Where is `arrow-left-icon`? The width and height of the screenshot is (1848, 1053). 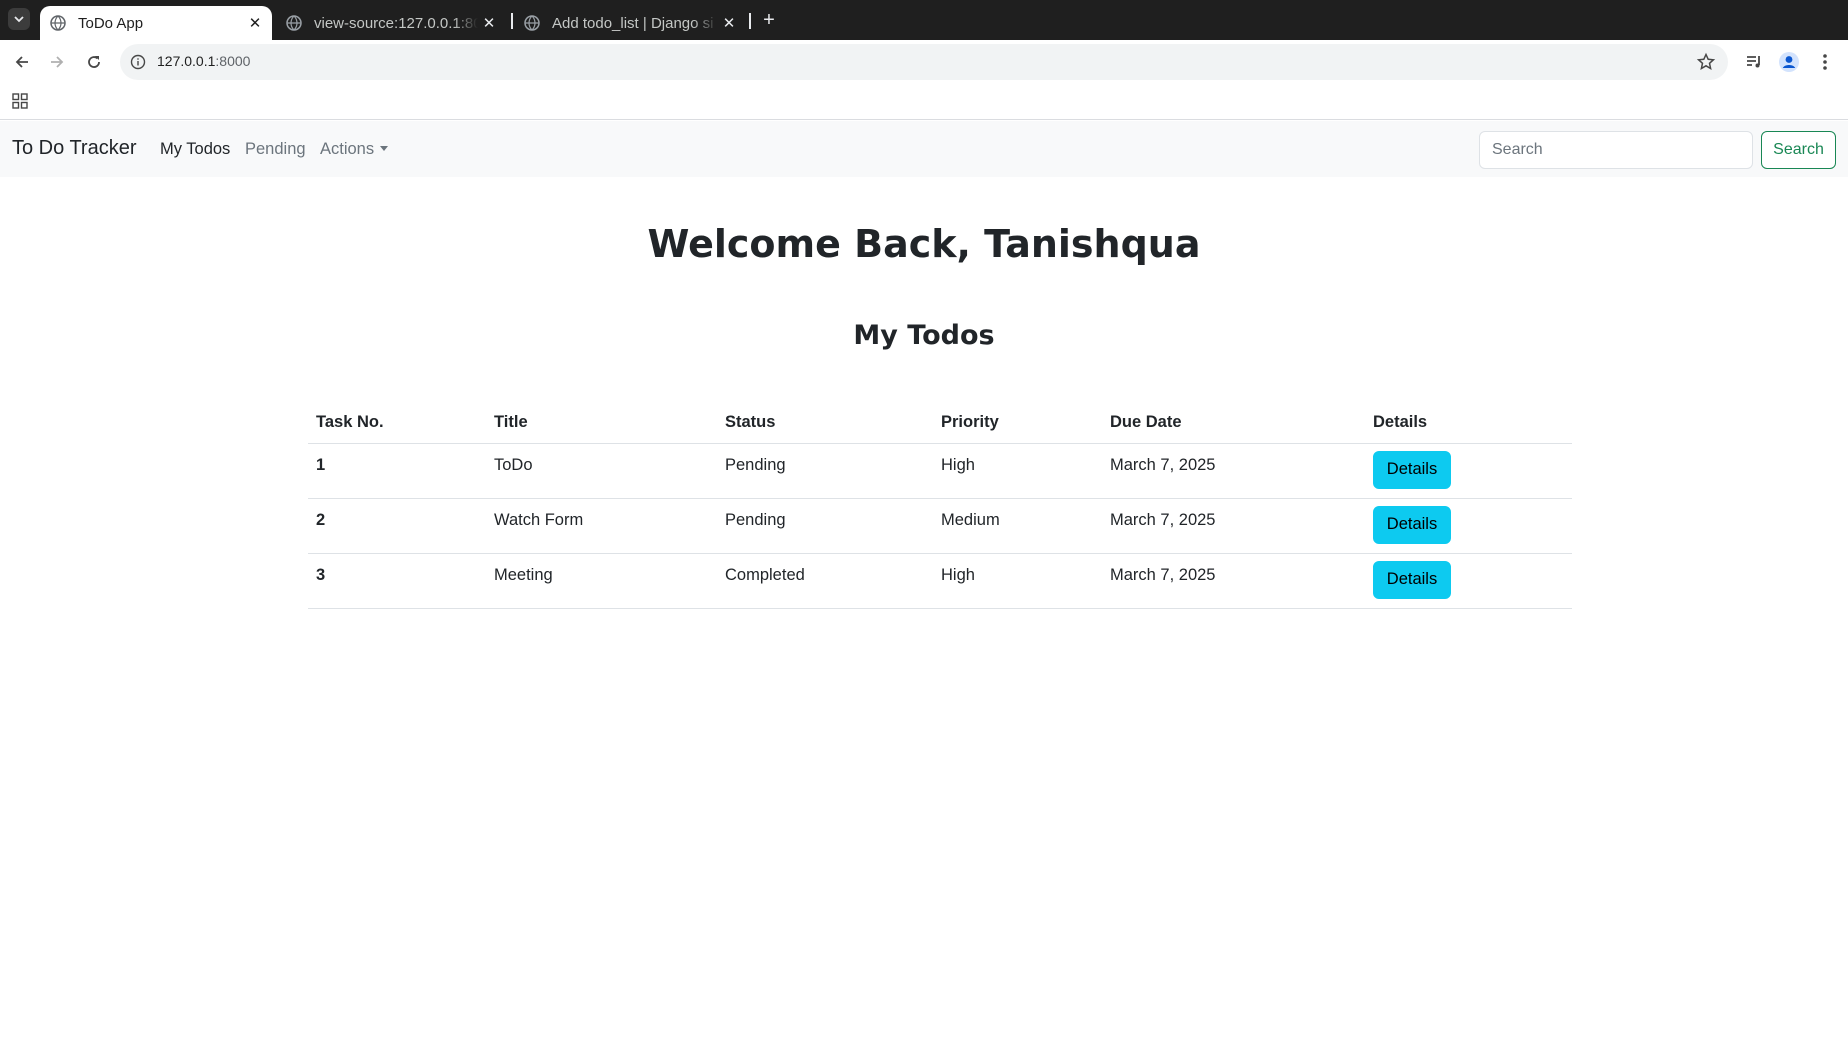 arrow-left-icon is located at coordinates (21, 62).